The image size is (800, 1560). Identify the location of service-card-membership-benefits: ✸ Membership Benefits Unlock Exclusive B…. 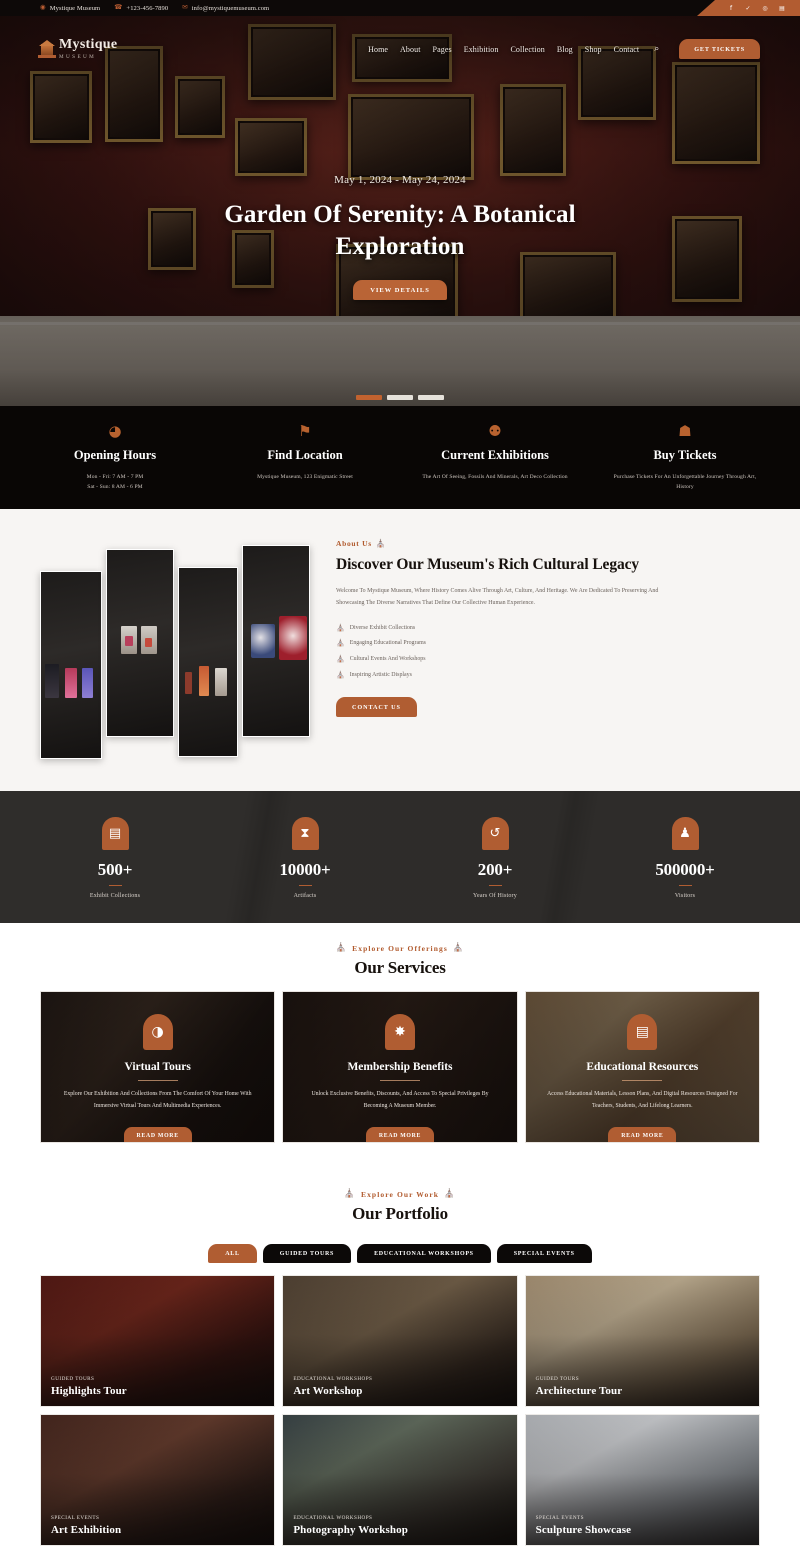
(400, 1067).